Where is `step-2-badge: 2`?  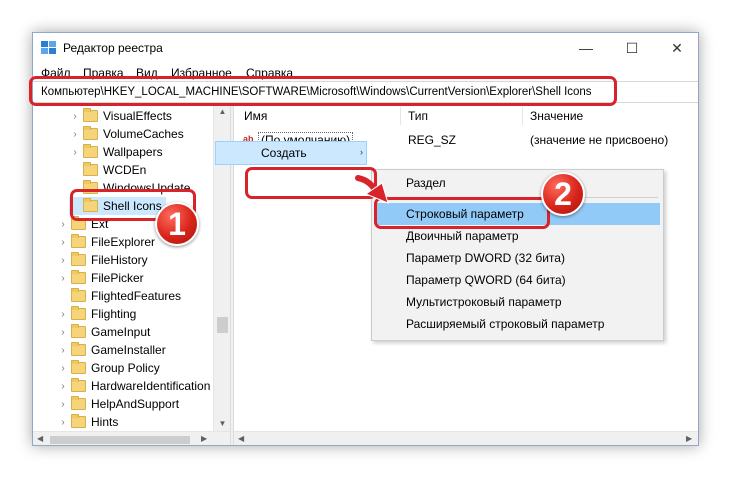
step-2-badge: 2 is located at coordinates (563, 194).